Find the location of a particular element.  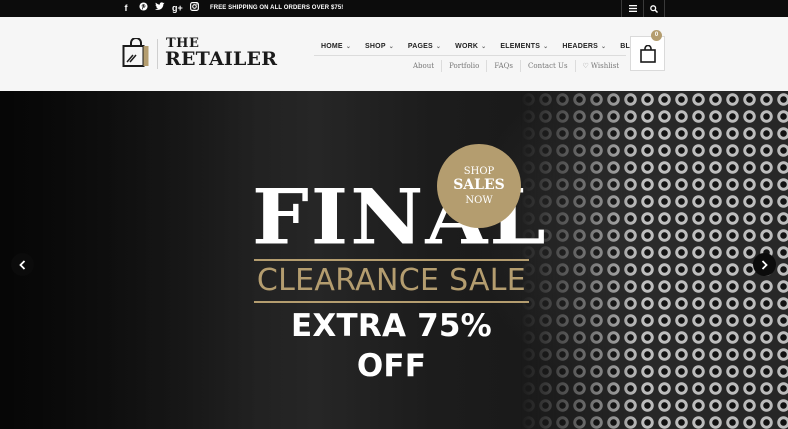

search-button is located at coordinates (654, 8).